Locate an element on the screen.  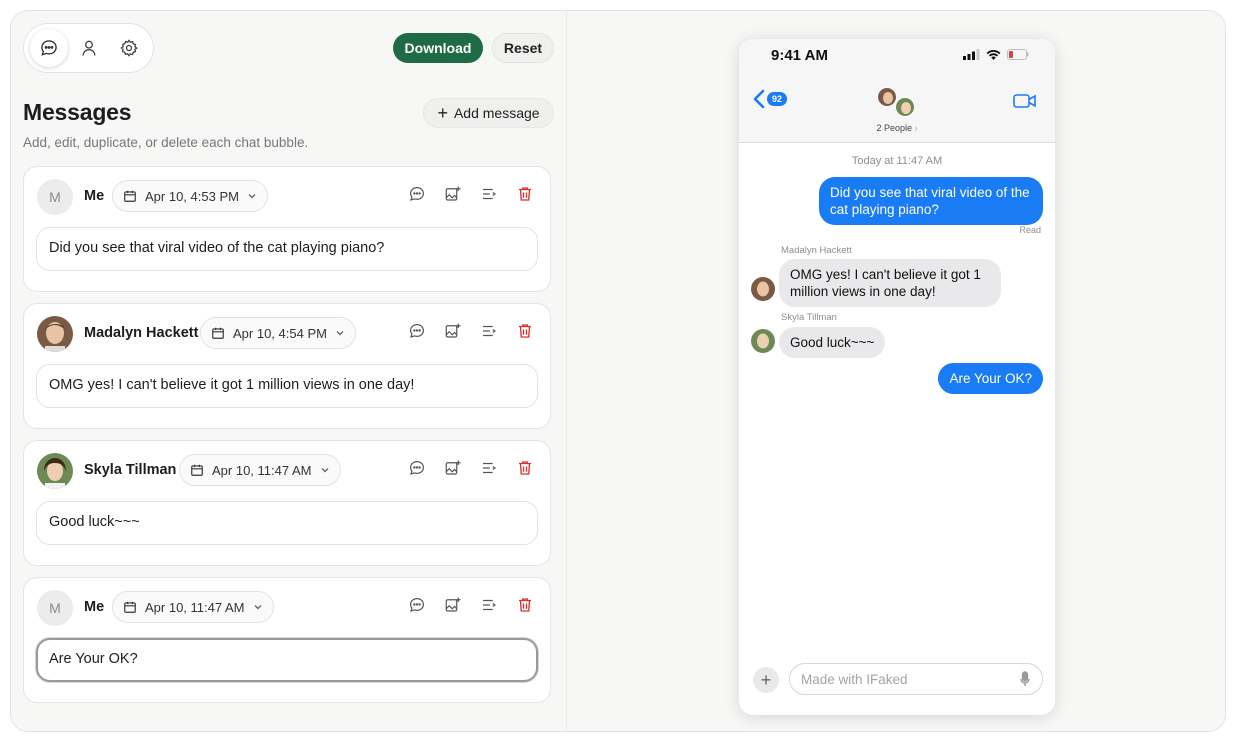
gear-icon is located at coordinates (129, 48).